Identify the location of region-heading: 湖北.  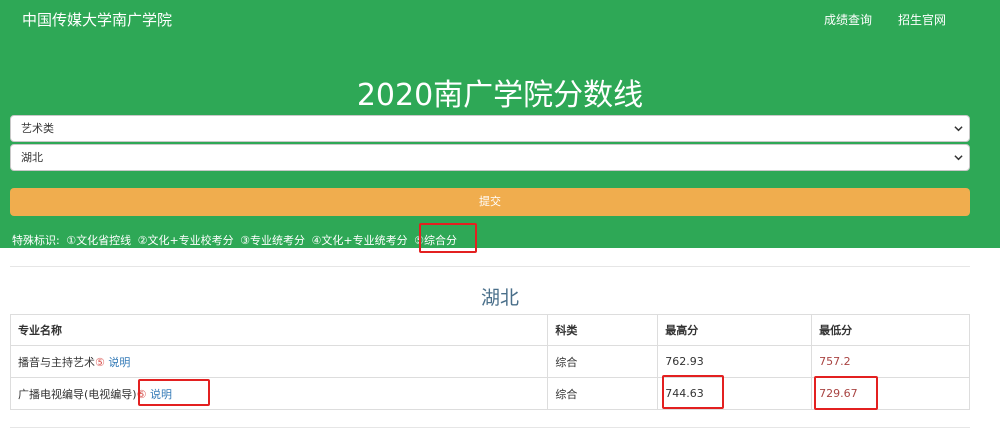
(499, 298).